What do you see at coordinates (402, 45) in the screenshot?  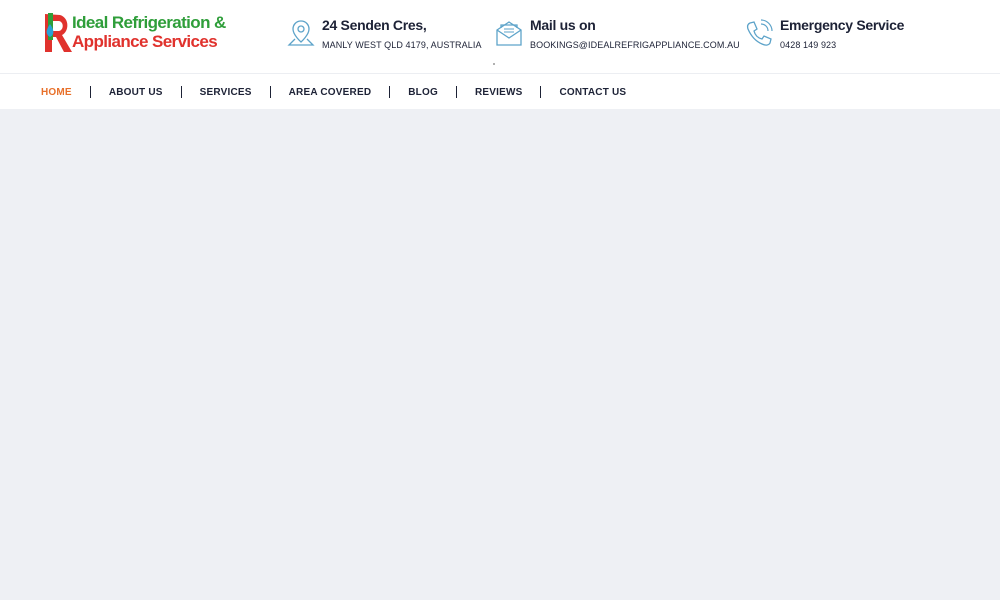 I see `address-detail: MANLY WEST QLD 4179, AUSTRALIA` at bounding box center [402, 45].